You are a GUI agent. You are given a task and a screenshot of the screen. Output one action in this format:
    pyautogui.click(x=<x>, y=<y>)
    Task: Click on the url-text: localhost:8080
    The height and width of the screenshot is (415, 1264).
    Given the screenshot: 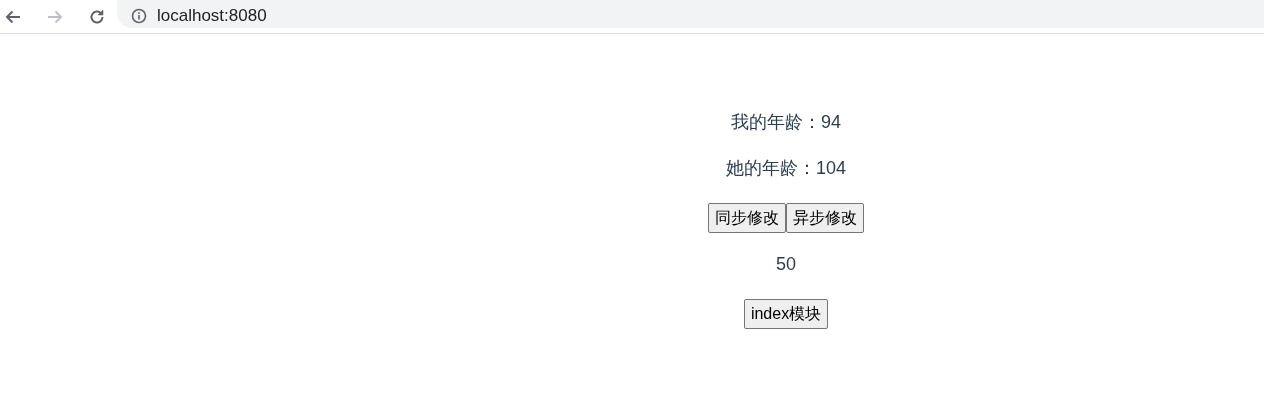 What is the action you would take?
    pyautogui.click(x=212, y=15)
    